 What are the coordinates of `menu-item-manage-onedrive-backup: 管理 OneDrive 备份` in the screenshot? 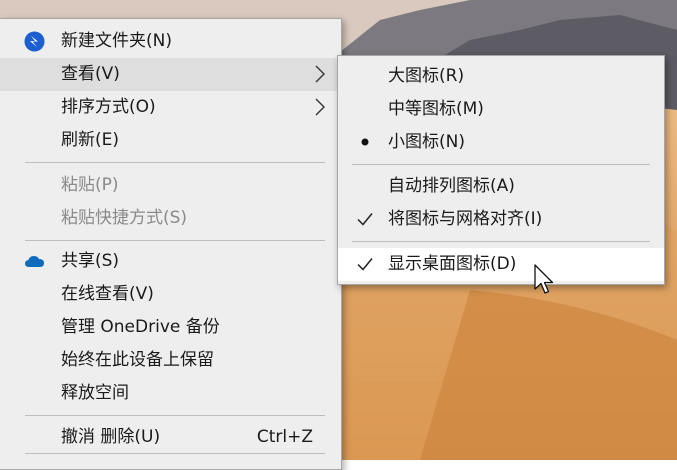 It's located at (170, 327).